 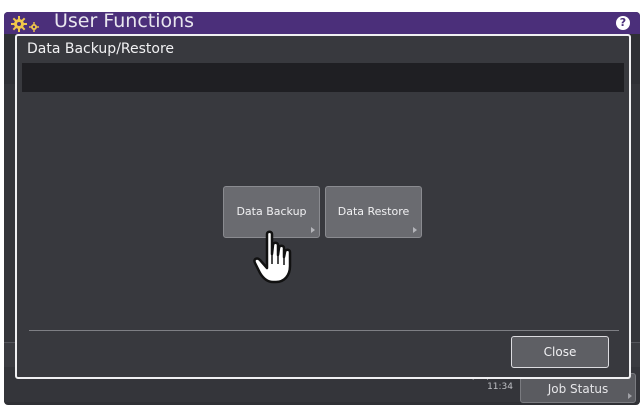 What do you see at coordinates (323, 77) in the screenshot?
I see `message-bar` at bounding box center [323, 77].